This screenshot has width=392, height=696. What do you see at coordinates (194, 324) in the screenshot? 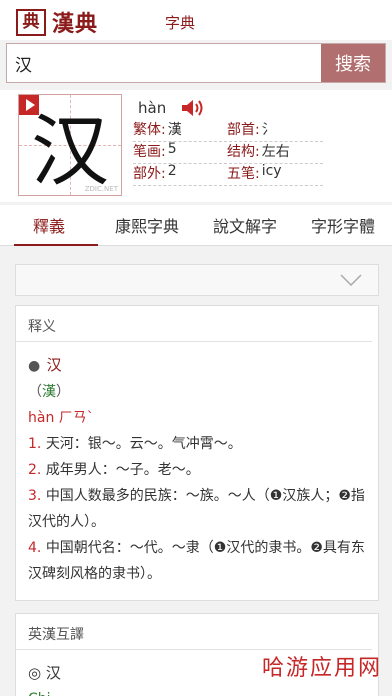
I see `definitions-title: 释义` at bounding box center [194, 324].